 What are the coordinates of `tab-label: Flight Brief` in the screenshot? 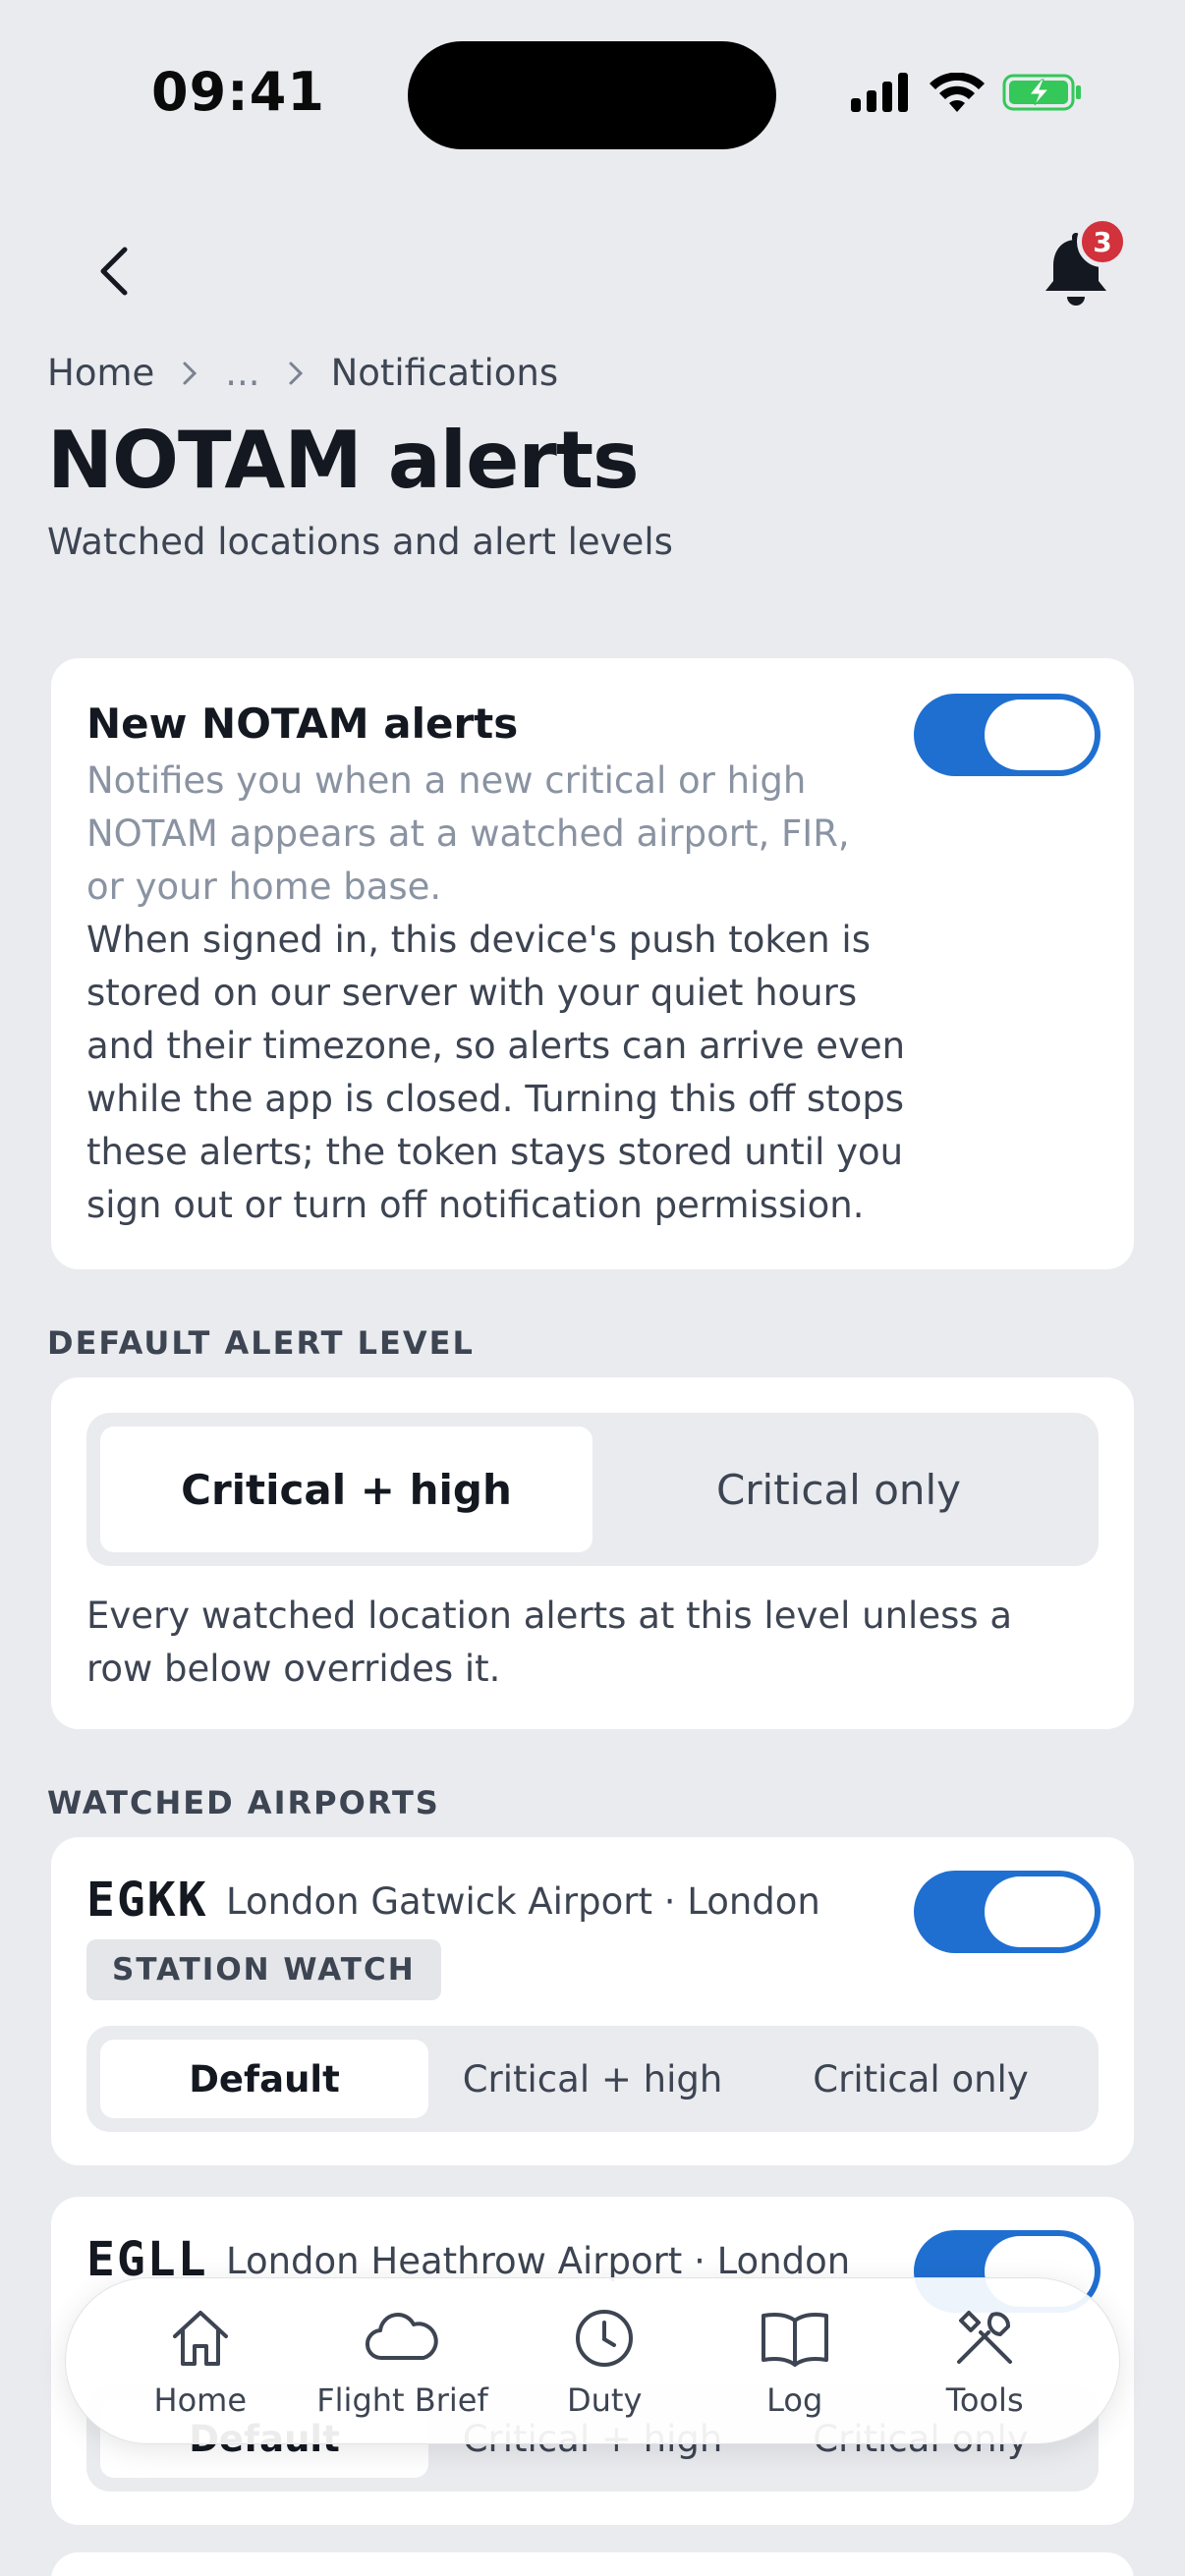 It's located at (402, 2400).